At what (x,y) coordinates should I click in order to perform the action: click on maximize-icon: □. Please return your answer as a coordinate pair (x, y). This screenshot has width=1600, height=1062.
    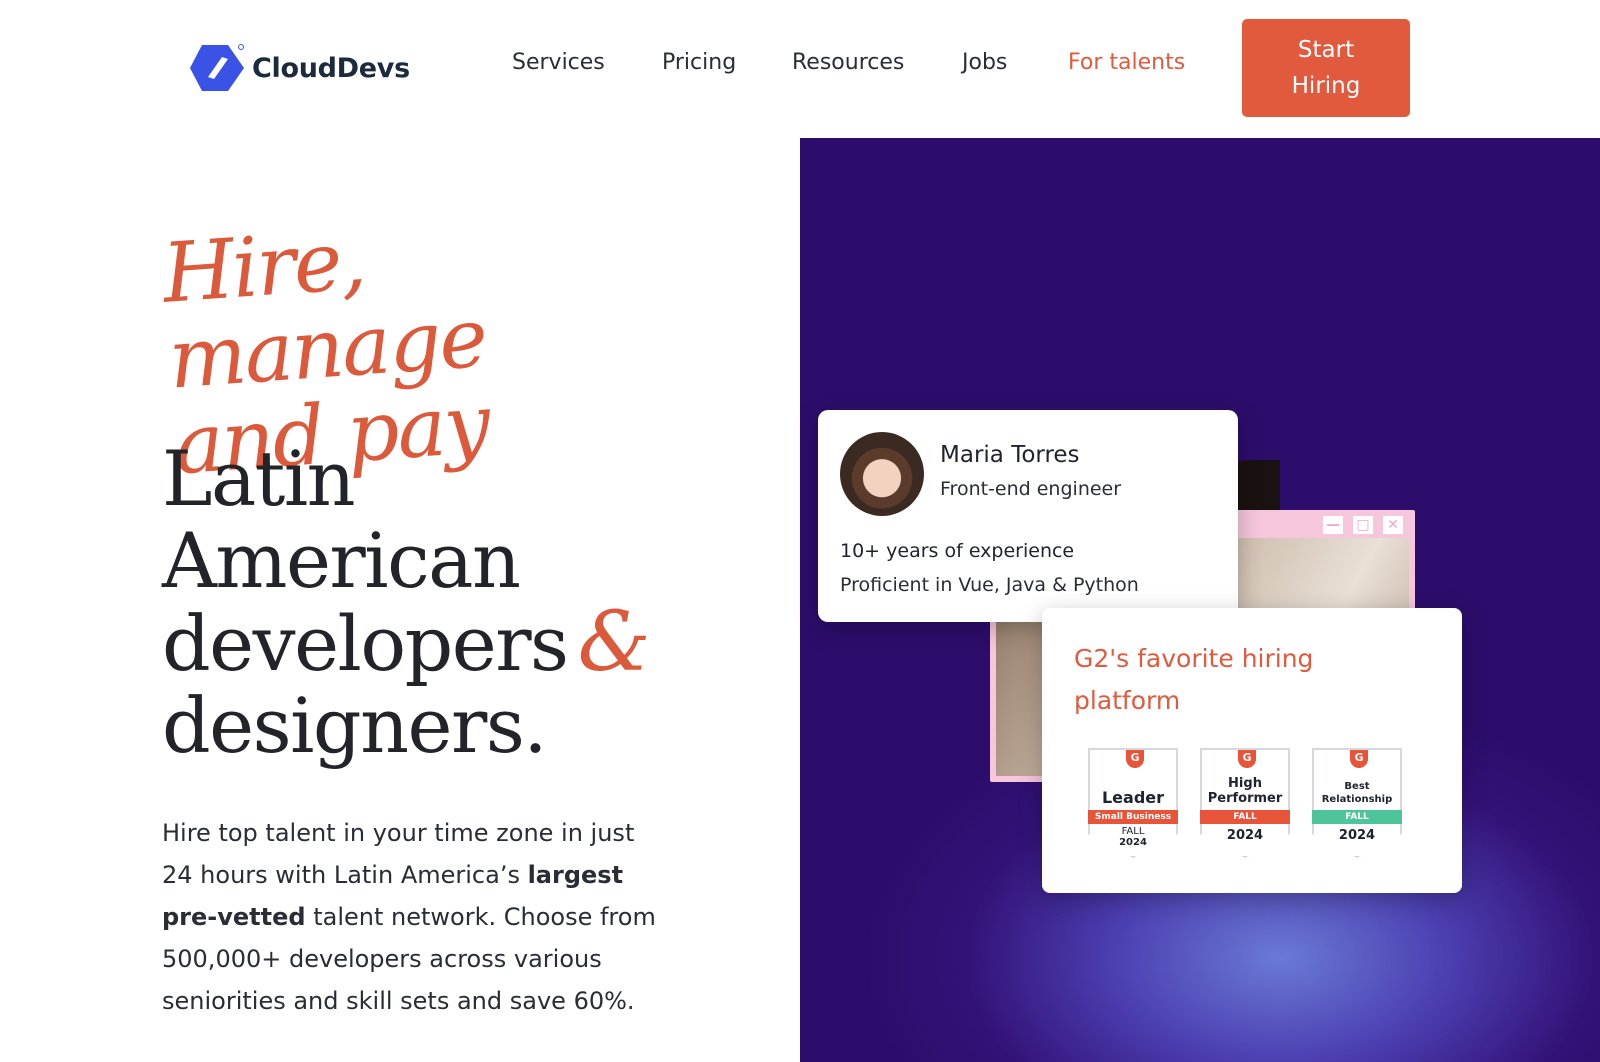
    Looking at the image, I should click on (1363, 525).